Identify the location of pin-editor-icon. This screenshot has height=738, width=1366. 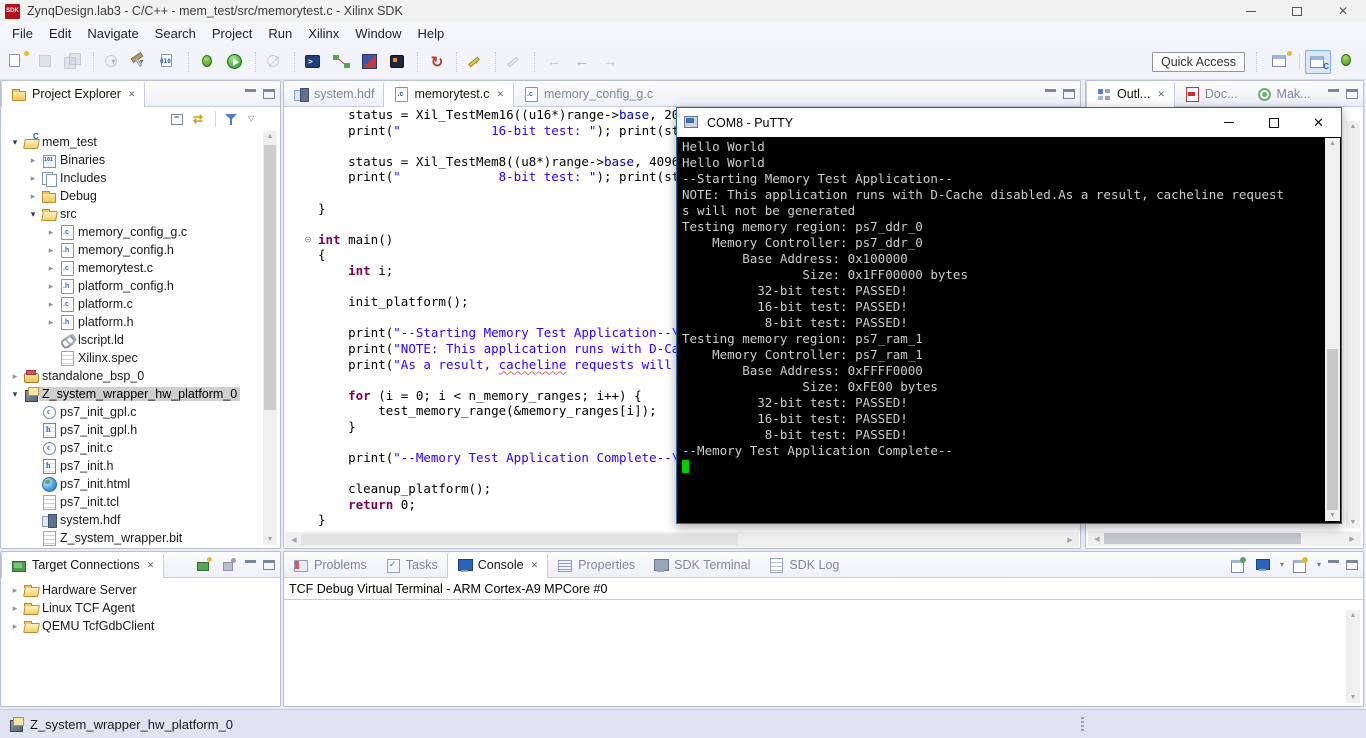
(515, 62).